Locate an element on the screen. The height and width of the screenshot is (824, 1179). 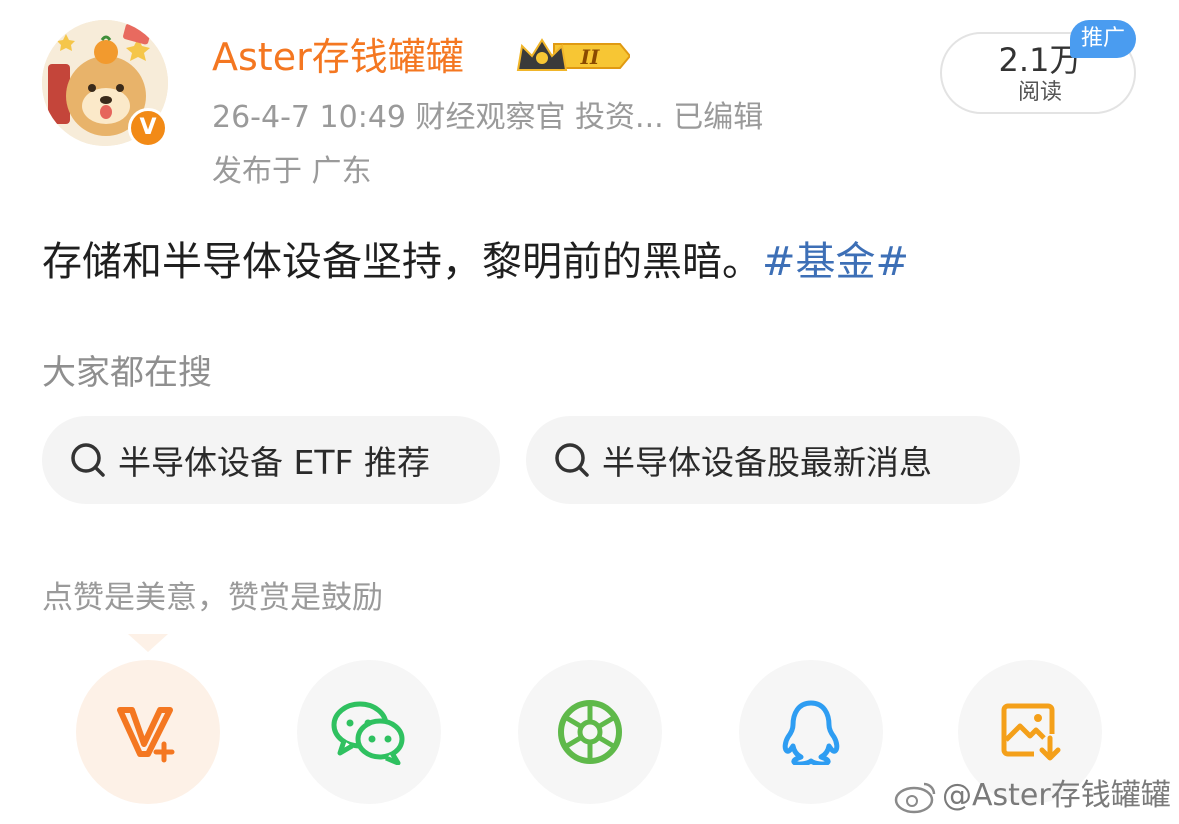
verified-badge-label: V is located at coordinates (148, 127).